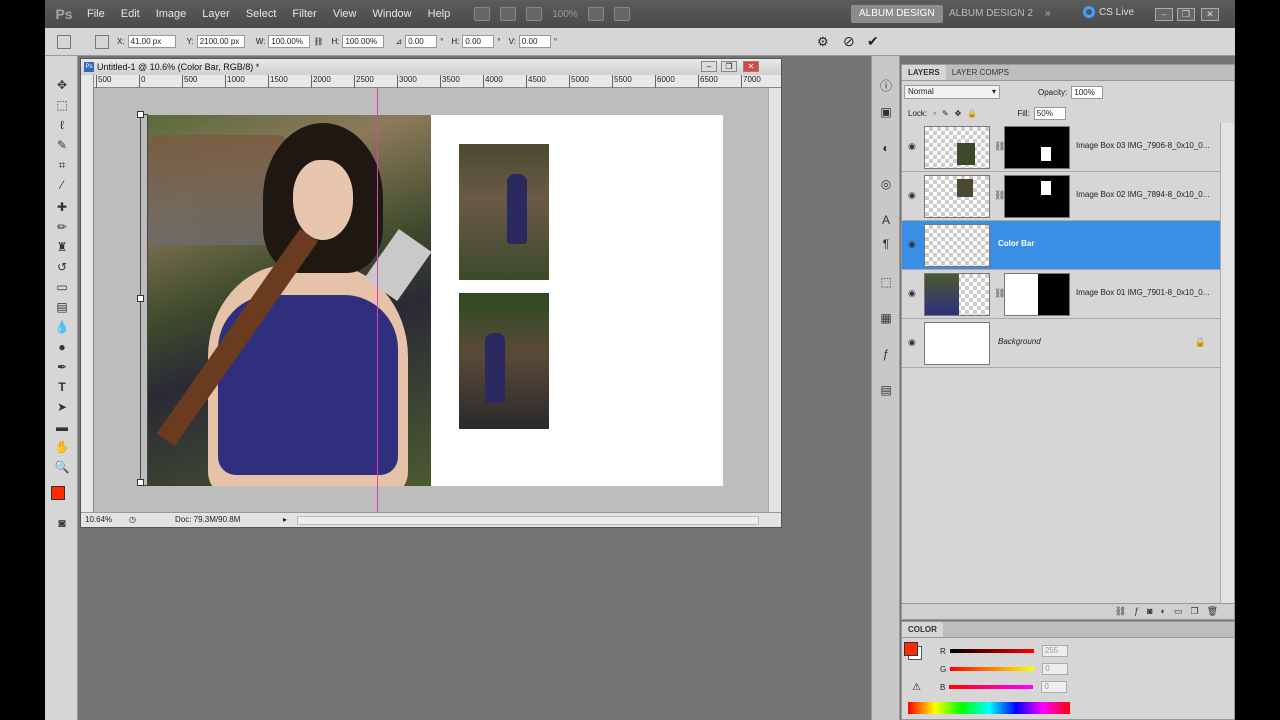 This screenshot has height=720, width=1280. What do you see at coordinates (1048, 14) in the screenshot?
I see `workspace-more-button: »` at bounding box center [1048, 14].